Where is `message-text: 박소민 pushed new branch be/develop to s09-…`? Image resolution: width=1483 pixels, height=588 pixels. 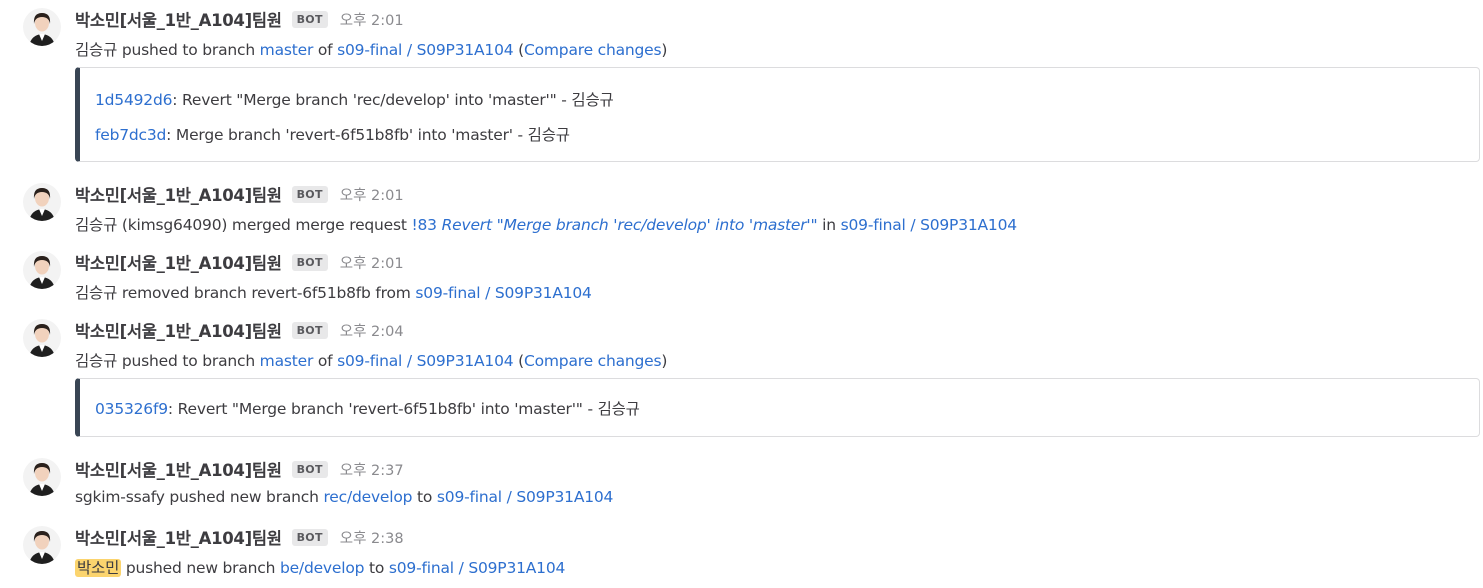
message-text: 박소민 pushed new branch be/develop to s09-… is located at coordinates (320, 567).